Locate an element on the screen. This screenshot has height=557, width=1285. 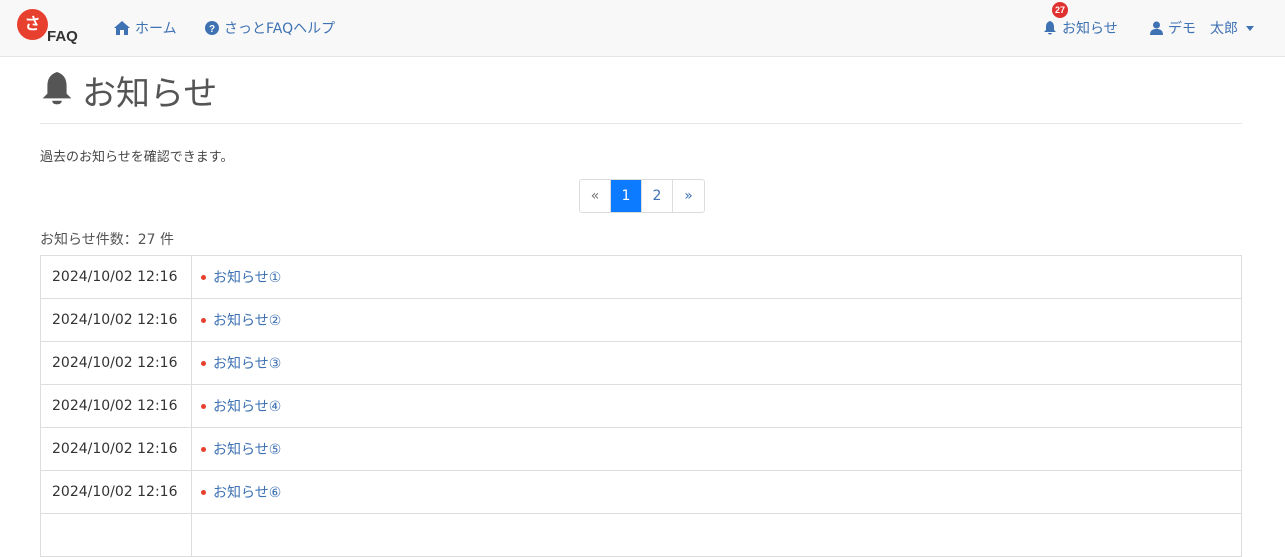
user-name-label: デモ 太郎 is located at coordinates (1203, 29).